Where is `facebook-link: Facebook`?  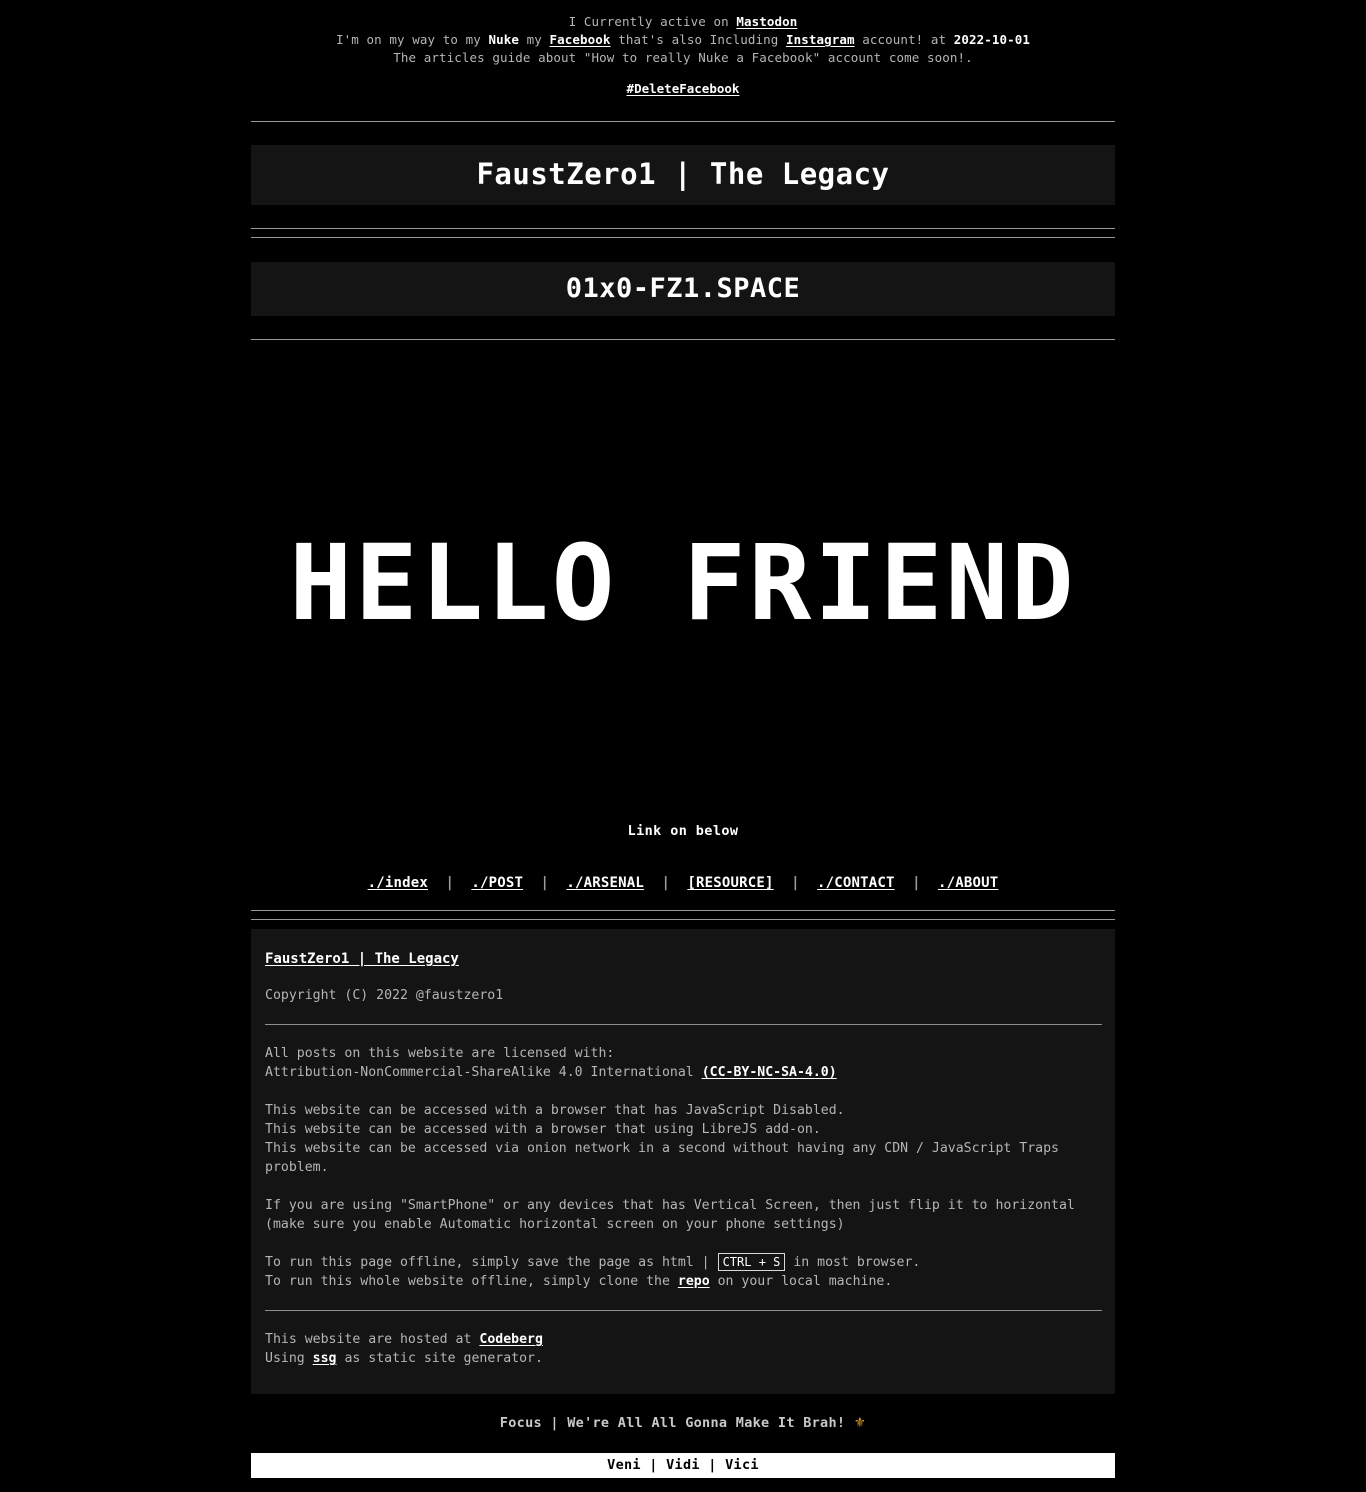
facebook-link: Facebook is located at coordinates (580, 39).